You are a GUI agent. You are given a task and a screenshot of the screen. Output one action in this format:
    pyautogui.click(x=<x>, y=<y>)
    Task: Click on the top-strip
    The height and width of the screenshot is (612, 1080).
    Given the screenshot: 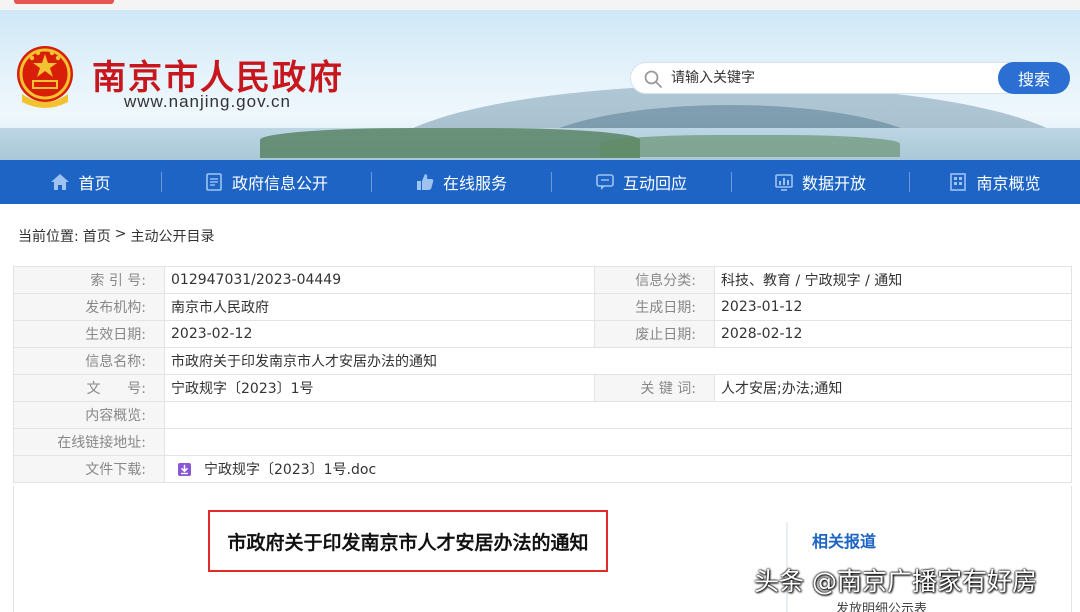 What is the action you would take?
    pyautogui.click(x=540, y=5)
    